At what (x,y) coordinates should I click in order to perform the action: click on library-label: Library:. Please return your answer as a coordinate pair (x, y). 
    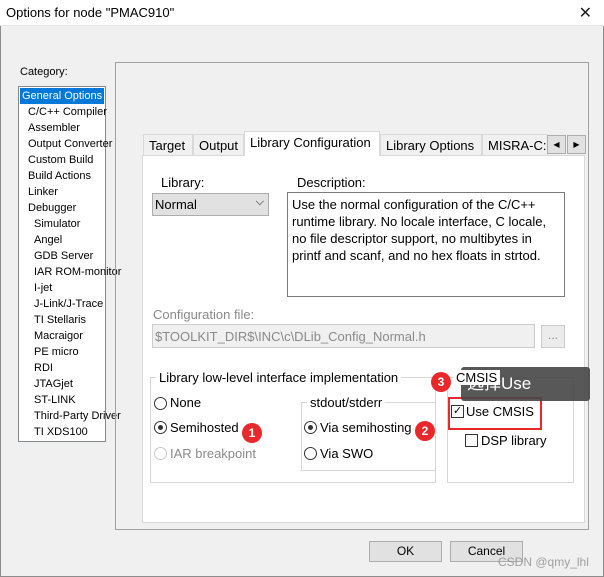
    Looking at the image, I should click on (183, 182).